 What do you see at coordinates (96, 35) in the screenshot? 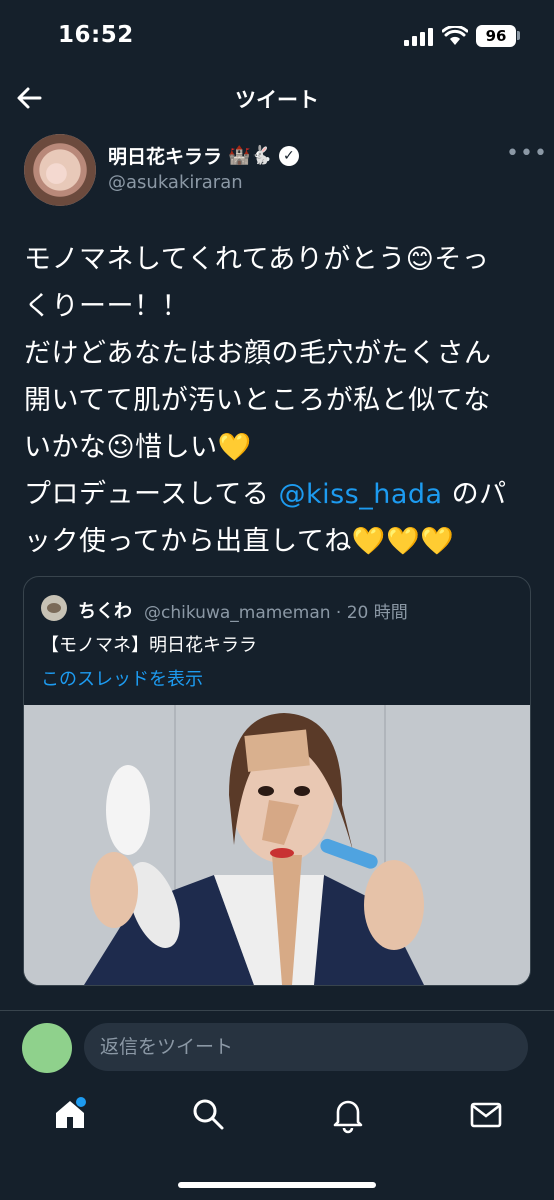
I see `status-time: 16:52` at bounding box center [96, 35].